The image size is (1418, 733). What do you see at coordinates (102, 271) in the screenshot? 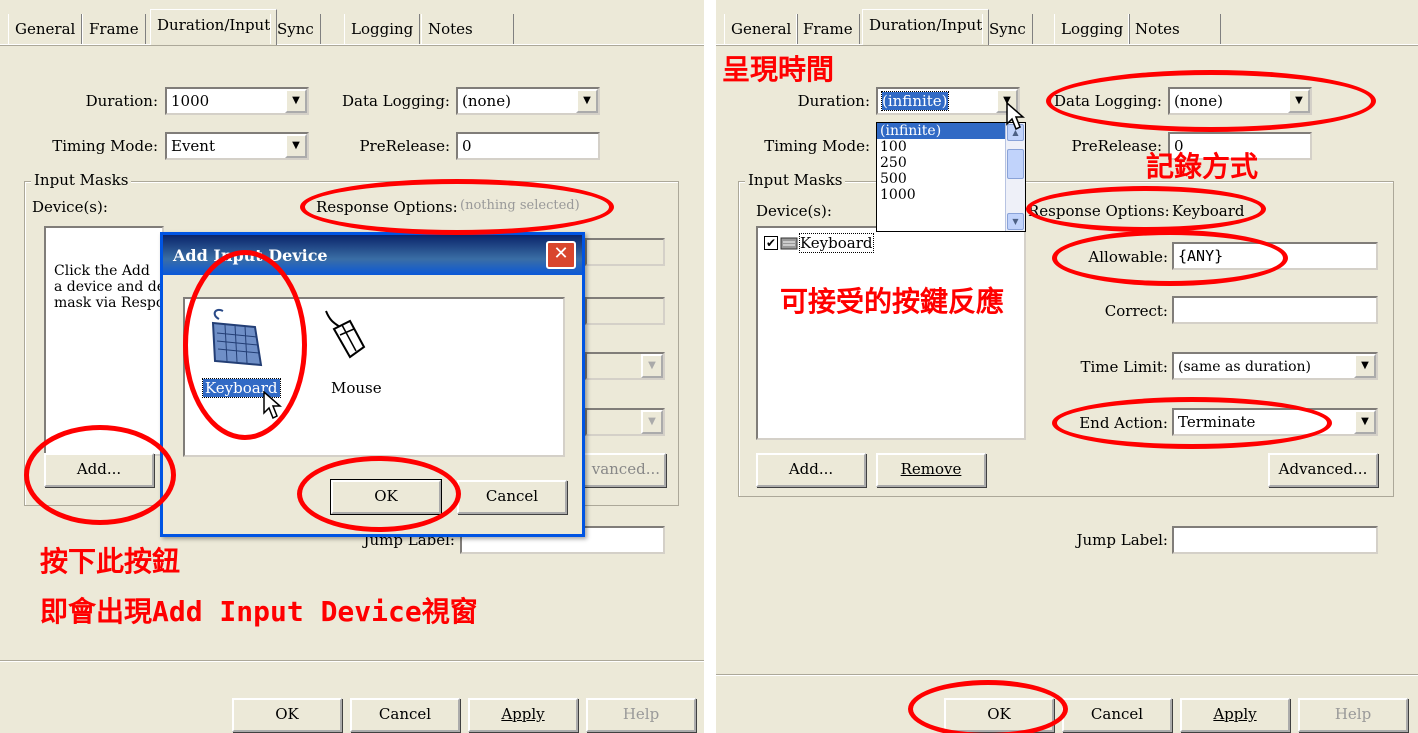
I see `help-text-1: Click the Add` at bounding box center [102, 271].